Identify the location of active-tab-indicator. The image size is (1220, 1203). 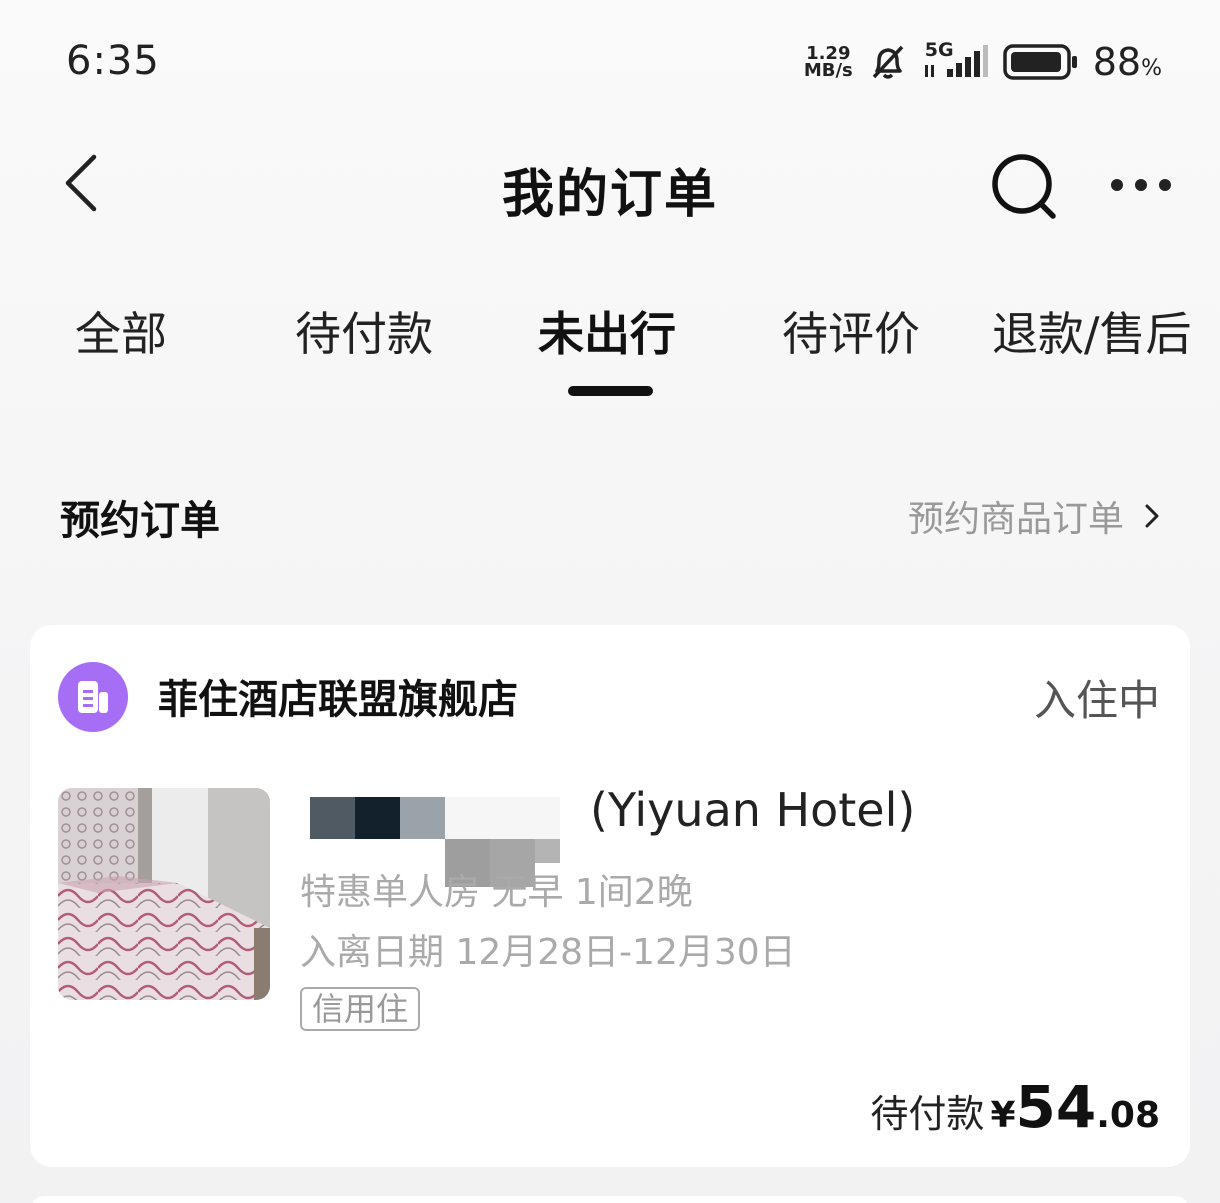
(610, 391).